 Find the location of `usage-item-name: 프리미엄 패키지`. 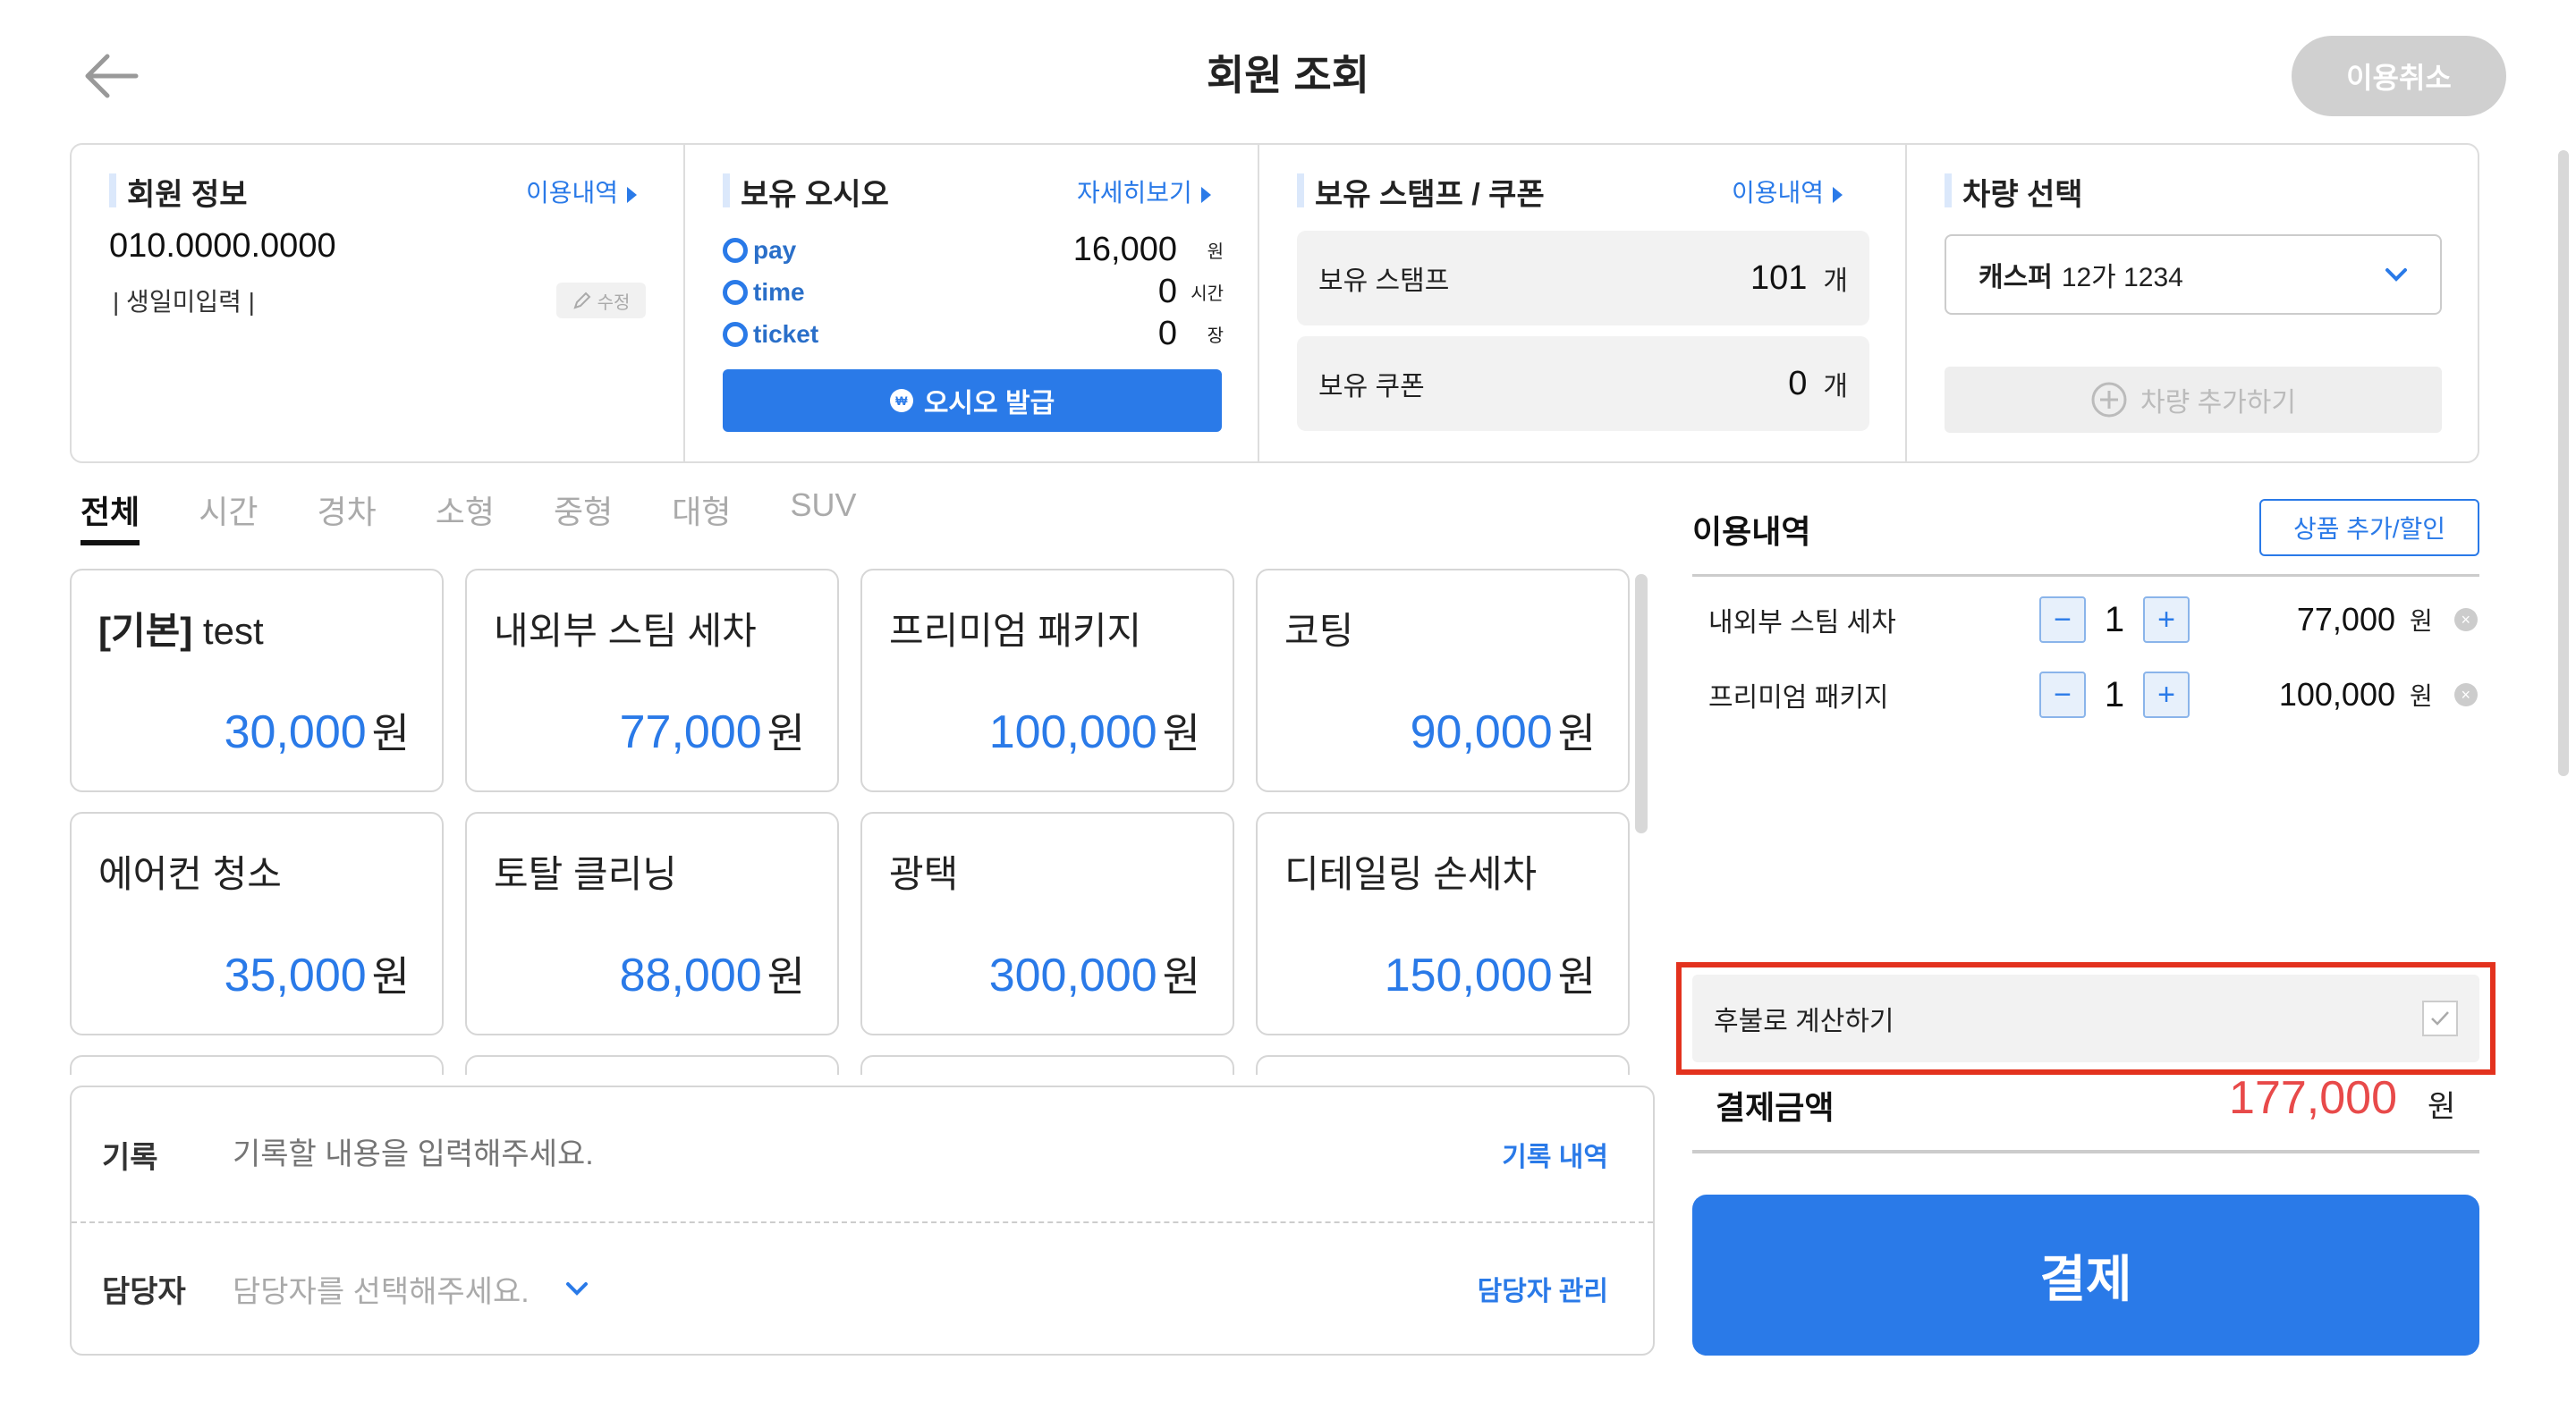

usage-item-name: 프리미엄 패키지 is located at coordinates (1798, 698).